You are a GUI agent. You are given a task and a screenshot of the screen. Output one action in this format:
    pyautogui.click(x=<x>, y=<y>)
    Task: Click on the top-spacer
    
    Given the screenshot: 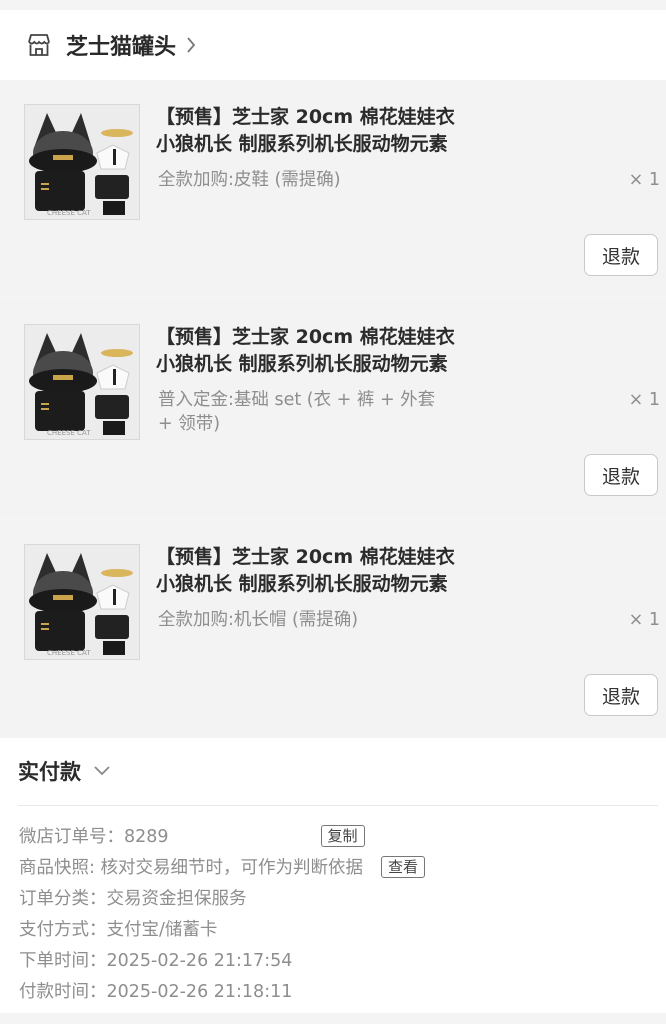 What is the action you would take?
    pyautogui.click(x=333, y=5)
    